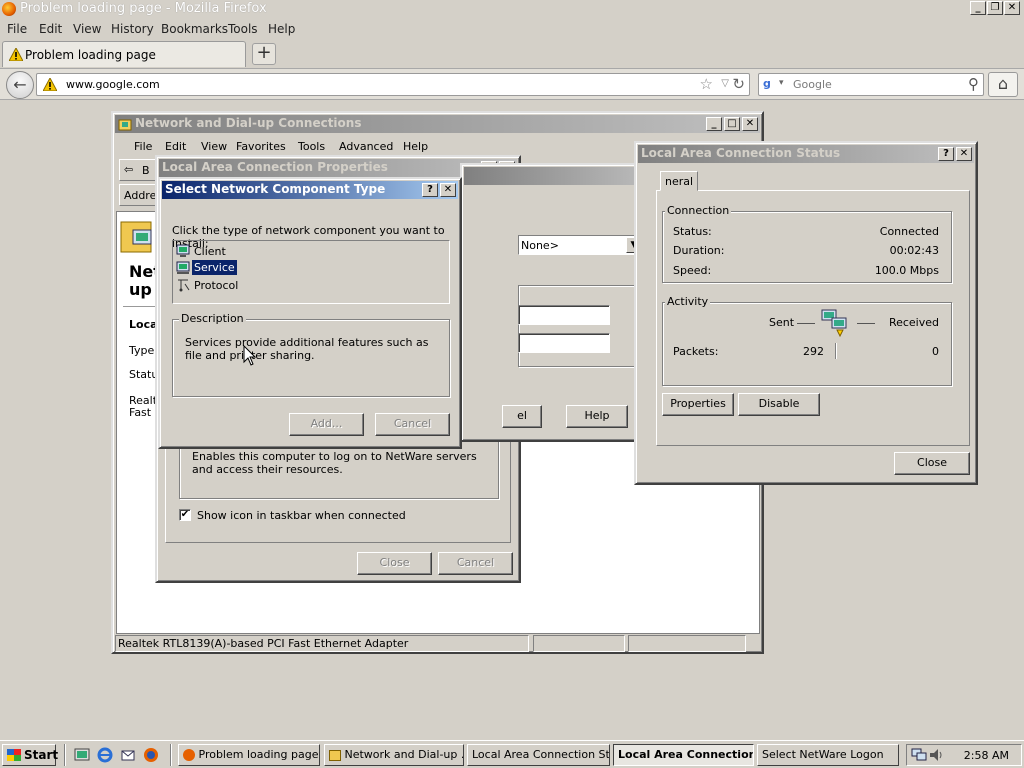 The image size is (1024, 768). What do you see at coordinates (366, 146) in the screenshot?
I see `menu-advanced: Advanced` at bounding box center [366, 146].